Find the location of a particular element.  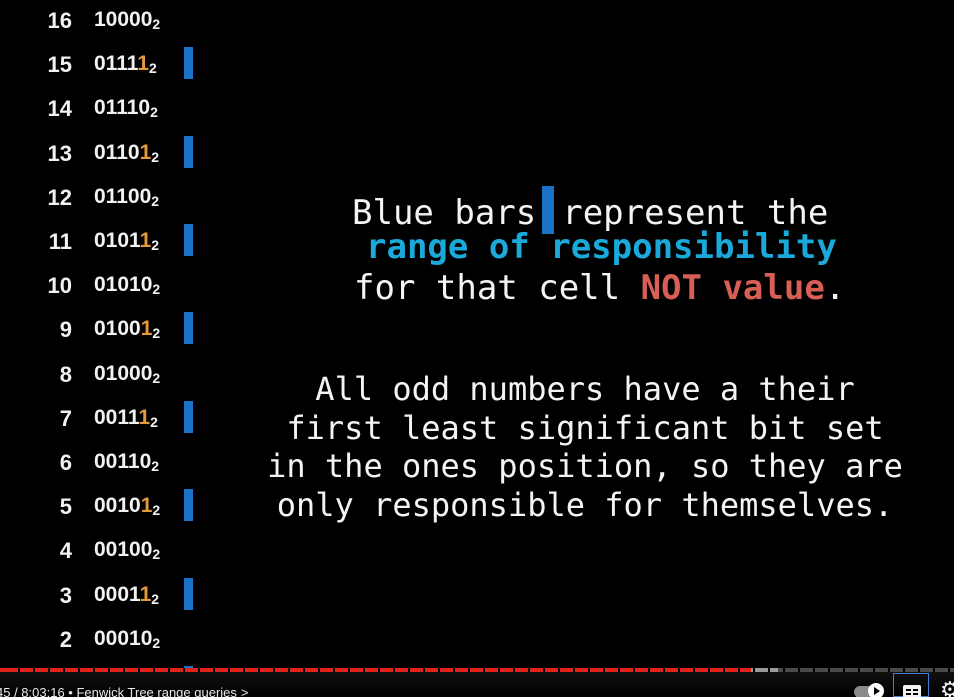

caption-not-value: NOT value is located at coordinates (732, 288).